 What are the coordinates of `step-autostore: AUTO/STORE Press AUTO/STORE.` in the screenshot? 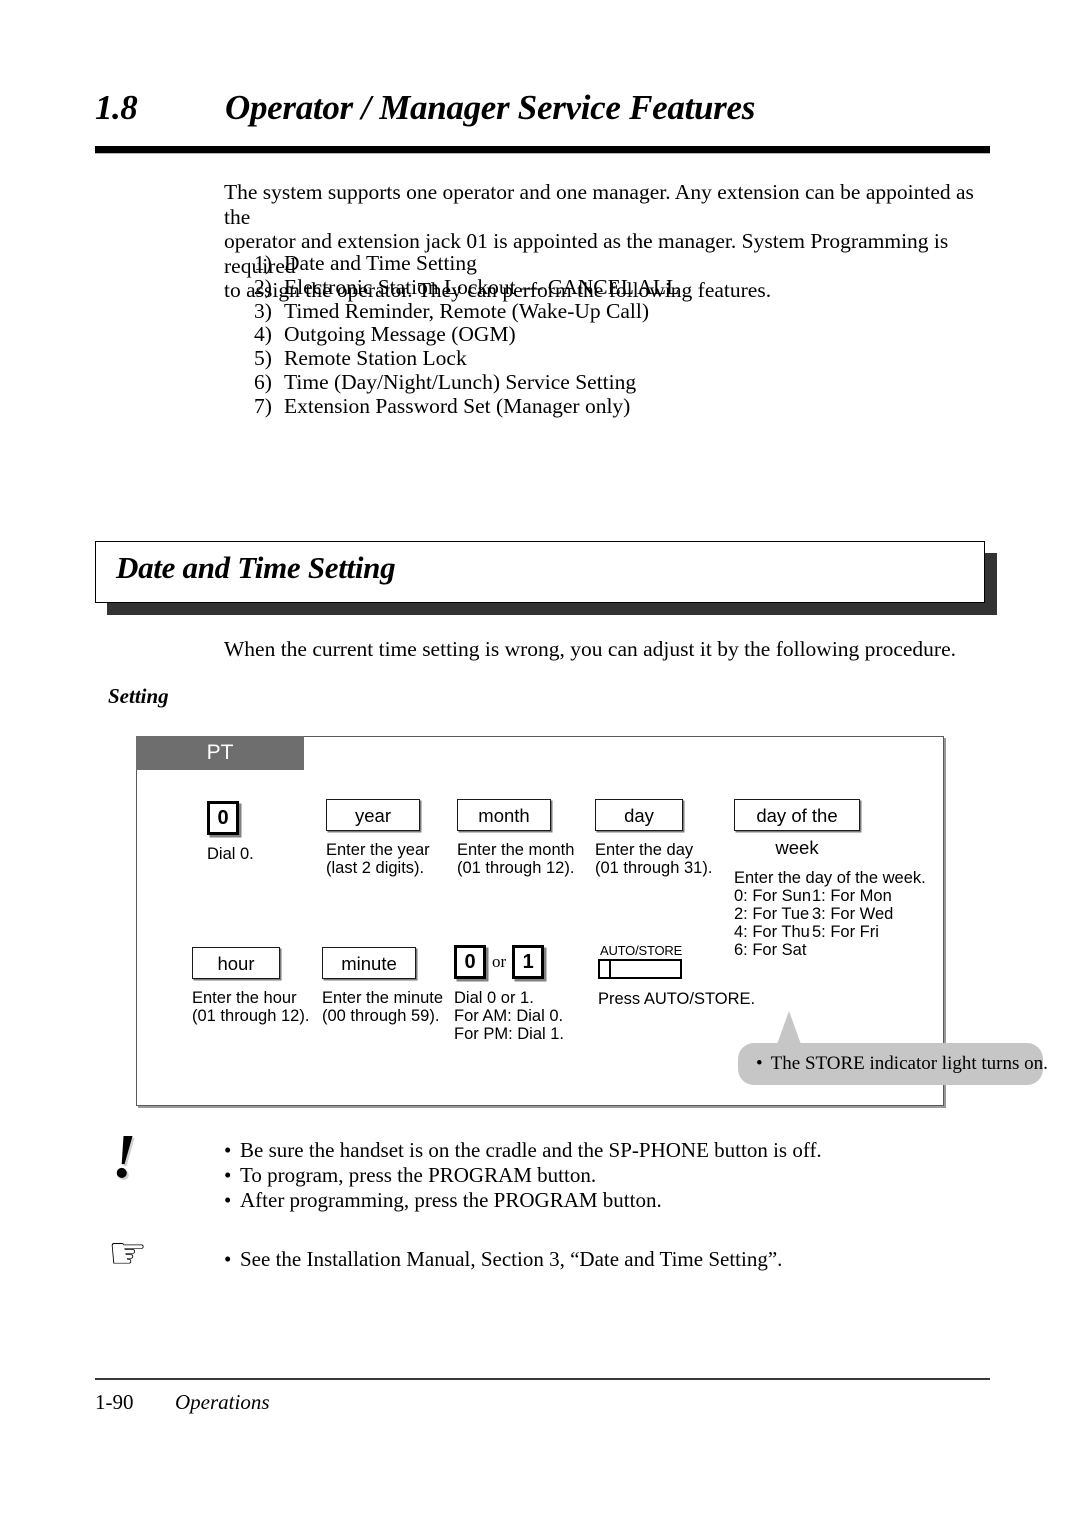 It's located at (698, 975).